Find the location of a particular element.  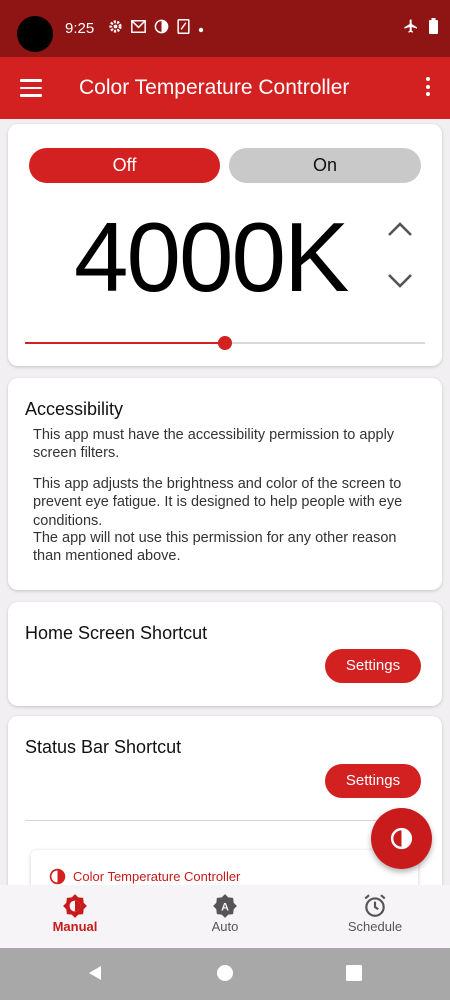

increase-chevron-up-icon is located at coordinates (400, 231).